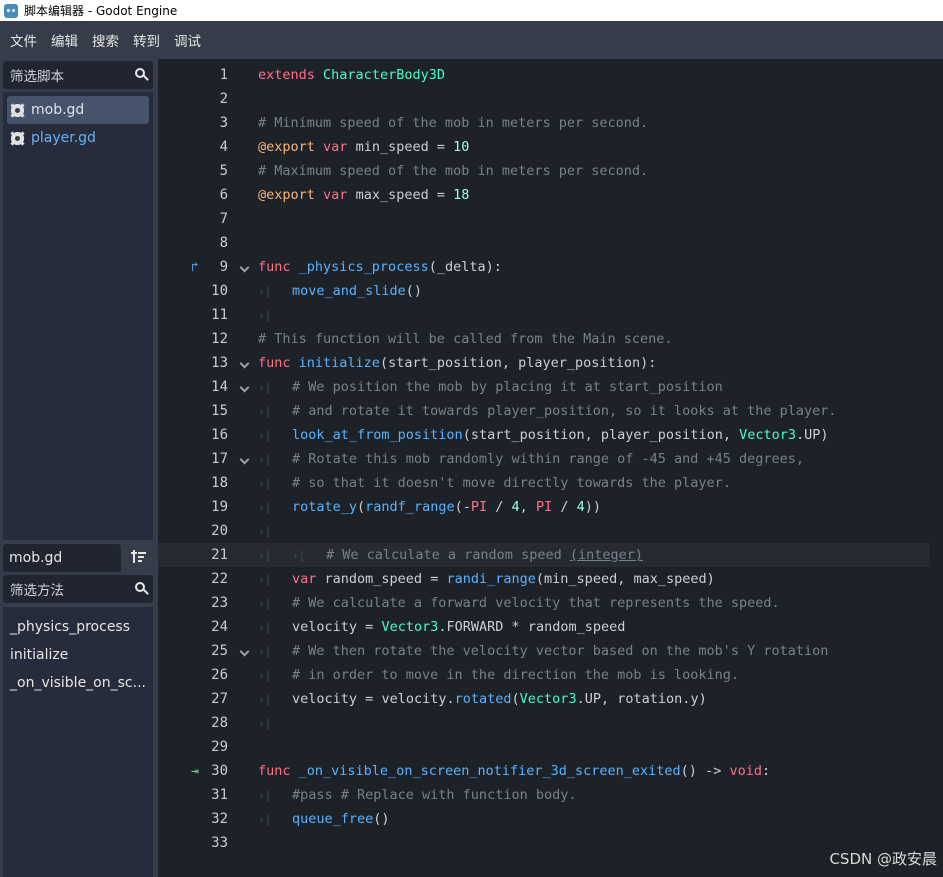  What do you see at coordinates (936, 468) in the screenshot?
I see `editor-scrollbar` at bounding box center [936, 468].